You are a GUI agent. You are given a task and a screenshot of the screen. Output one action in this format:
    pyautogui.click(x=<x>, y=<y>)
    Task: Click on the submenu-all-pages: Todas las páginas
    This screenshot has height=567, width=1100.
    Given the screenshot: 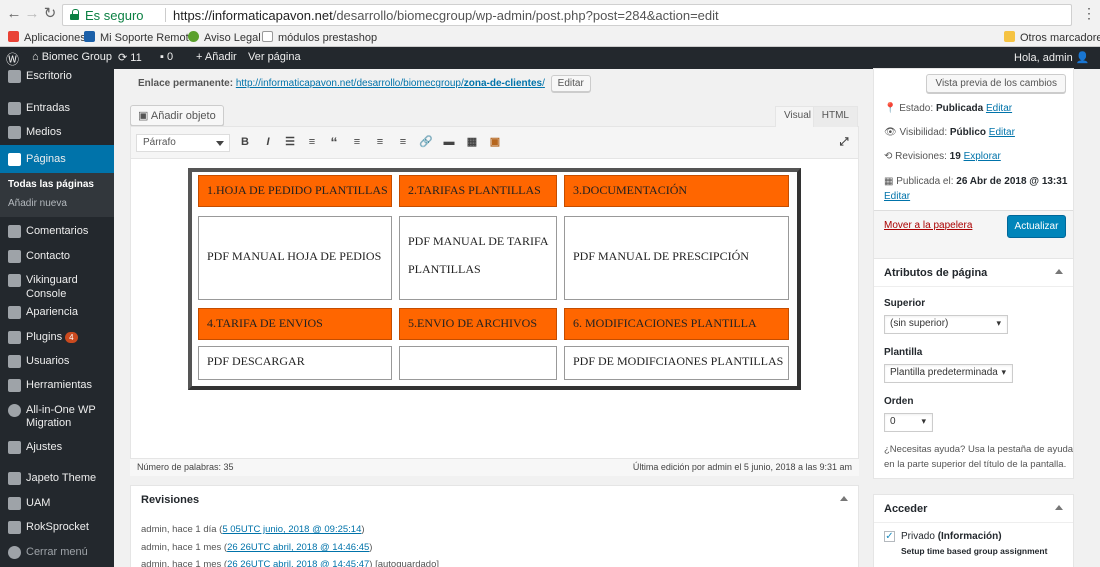 What is the action you would take?
    pyautogui.click(x=51, y=184)
    